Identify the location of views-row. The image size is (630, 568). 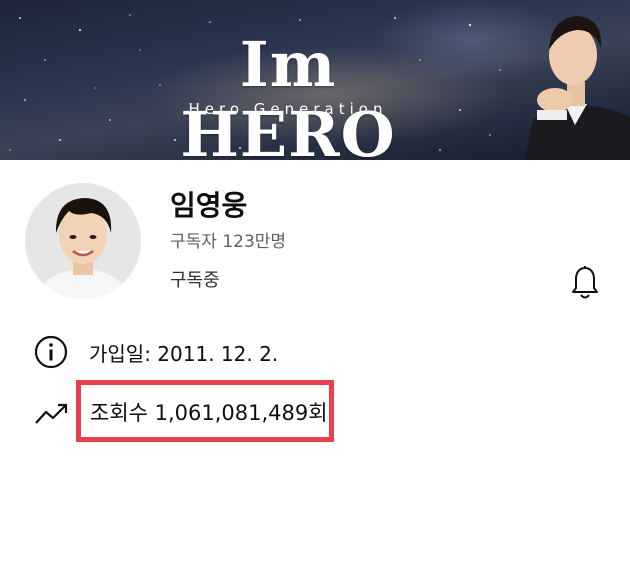
(52, 413).